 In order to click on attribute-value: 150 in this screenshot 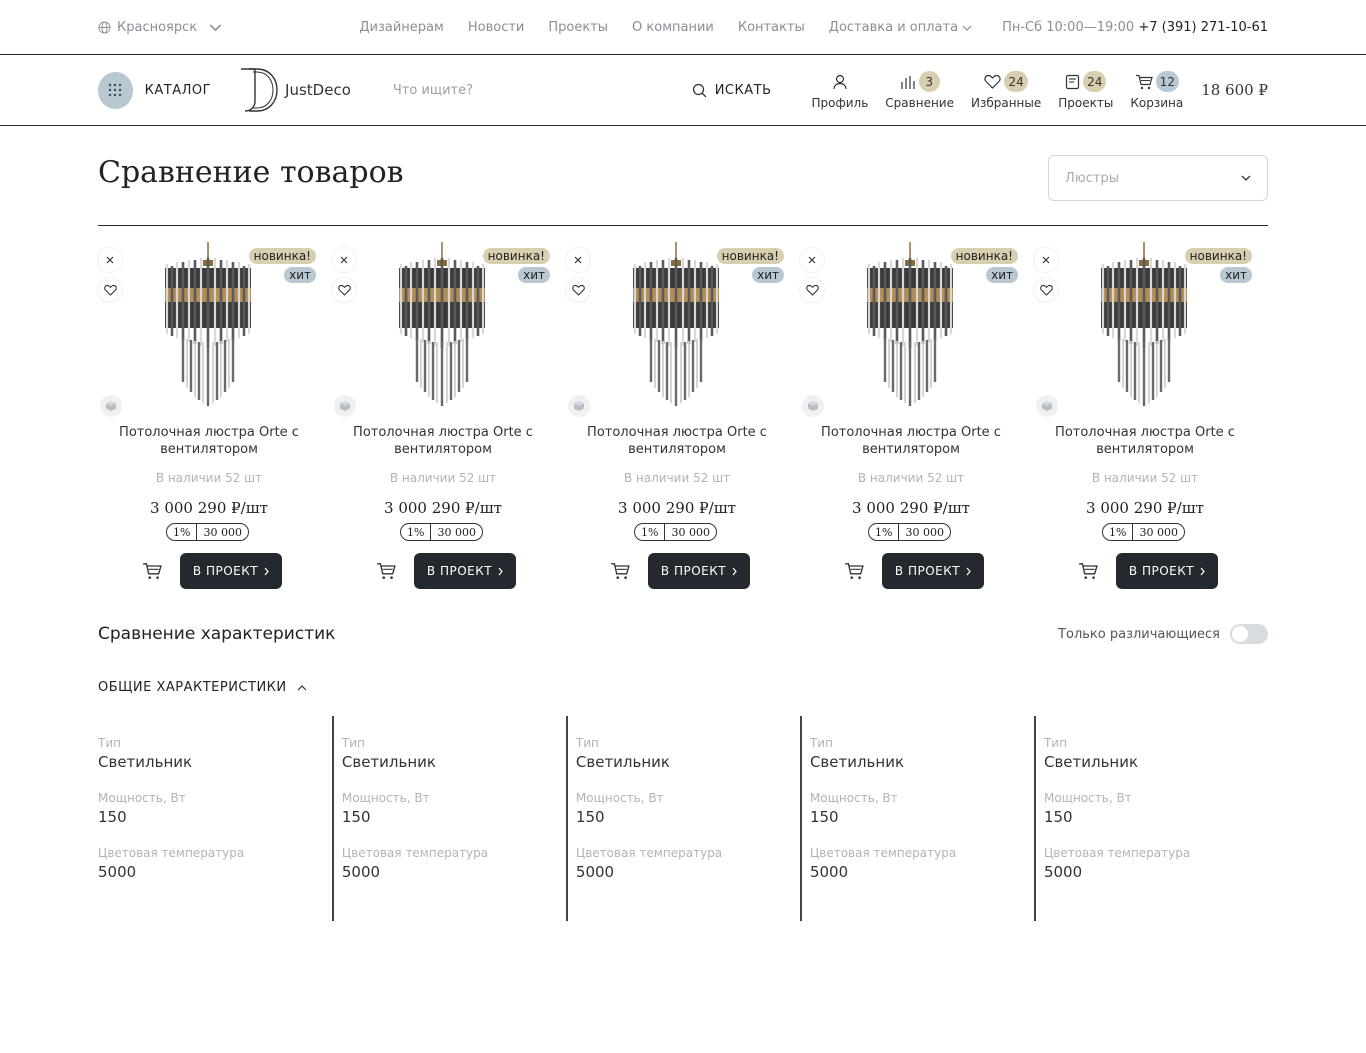, I will do `click(1058, 817)`.